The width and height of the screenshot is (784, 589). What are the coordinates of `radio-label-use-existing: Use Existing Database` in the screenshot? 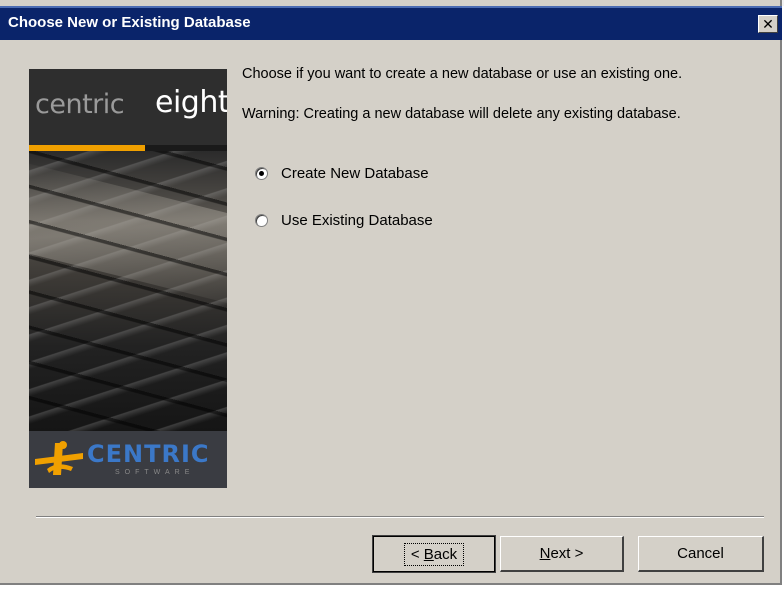 It's located at (357, 220).